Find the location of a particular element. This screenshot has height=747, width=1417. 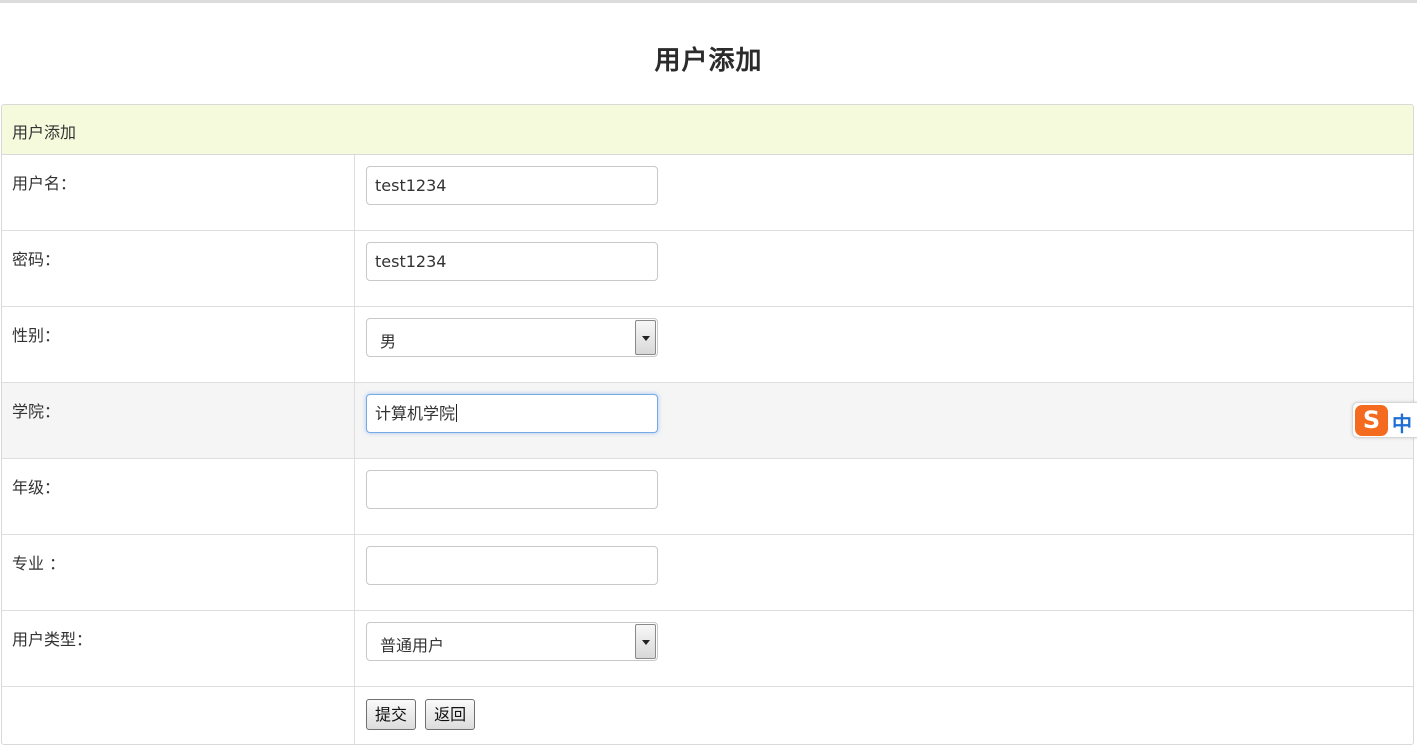

form-row-user-type: 用户类型： 普通用户 is located at coordinates (707, 649).